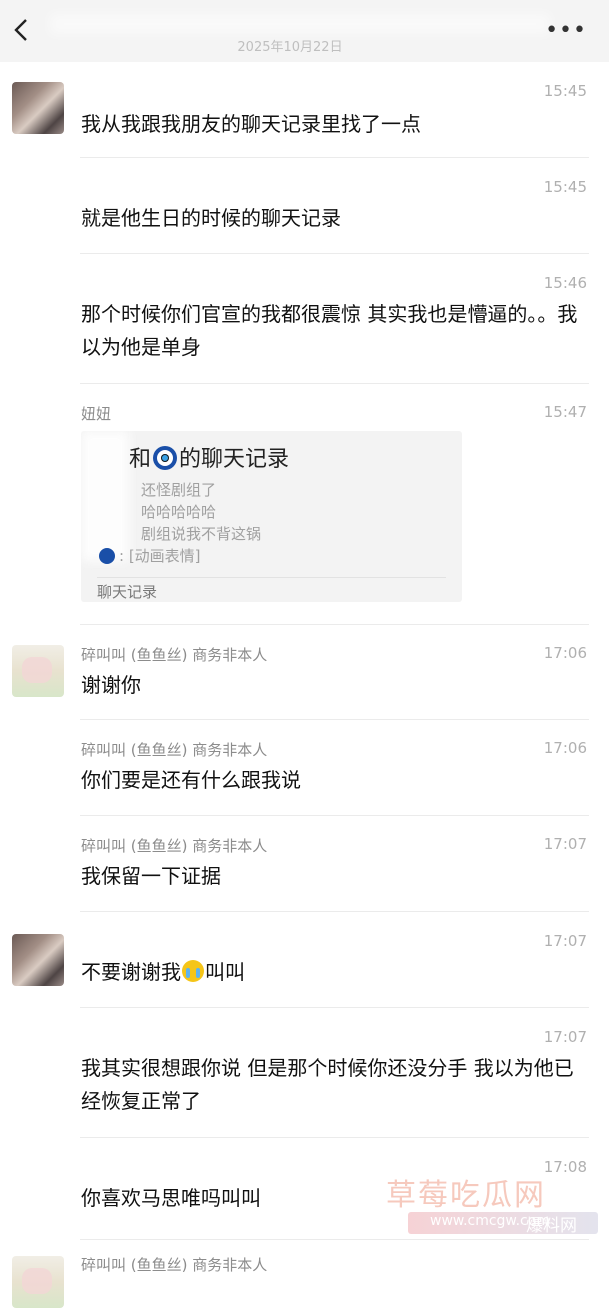 The height and width of the screenshot is (1308, 609). I want to click on blurred-chat-title, so click(300, 24).